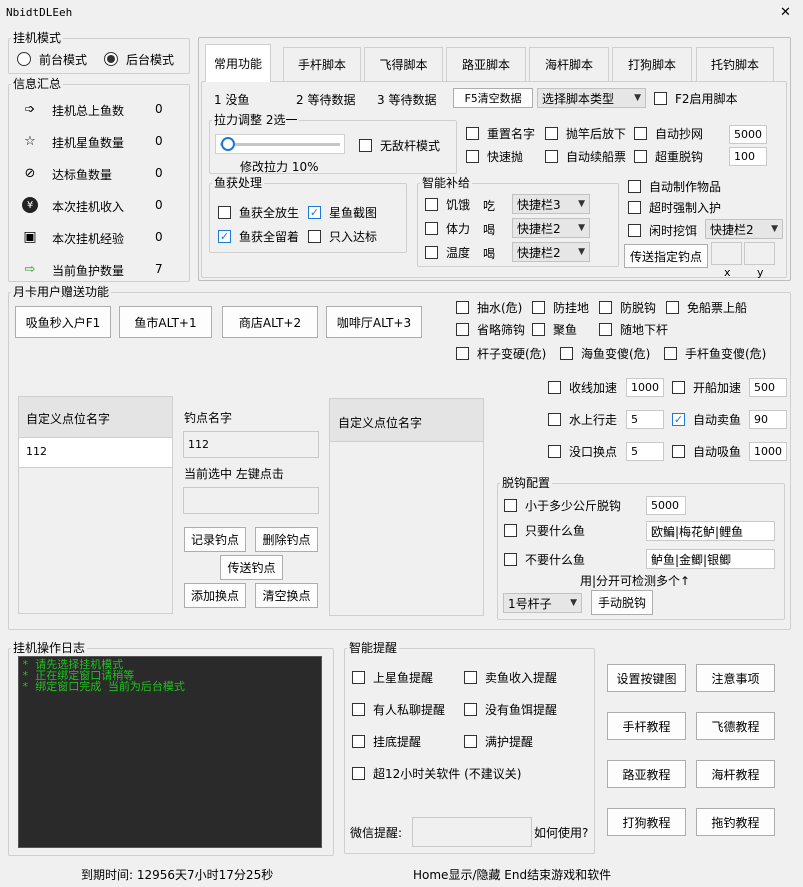  What do you see at coordinates (486, 64) in the screenshot?
I see `tab-4: 路亚脚本` at bounding box center [486, 64].